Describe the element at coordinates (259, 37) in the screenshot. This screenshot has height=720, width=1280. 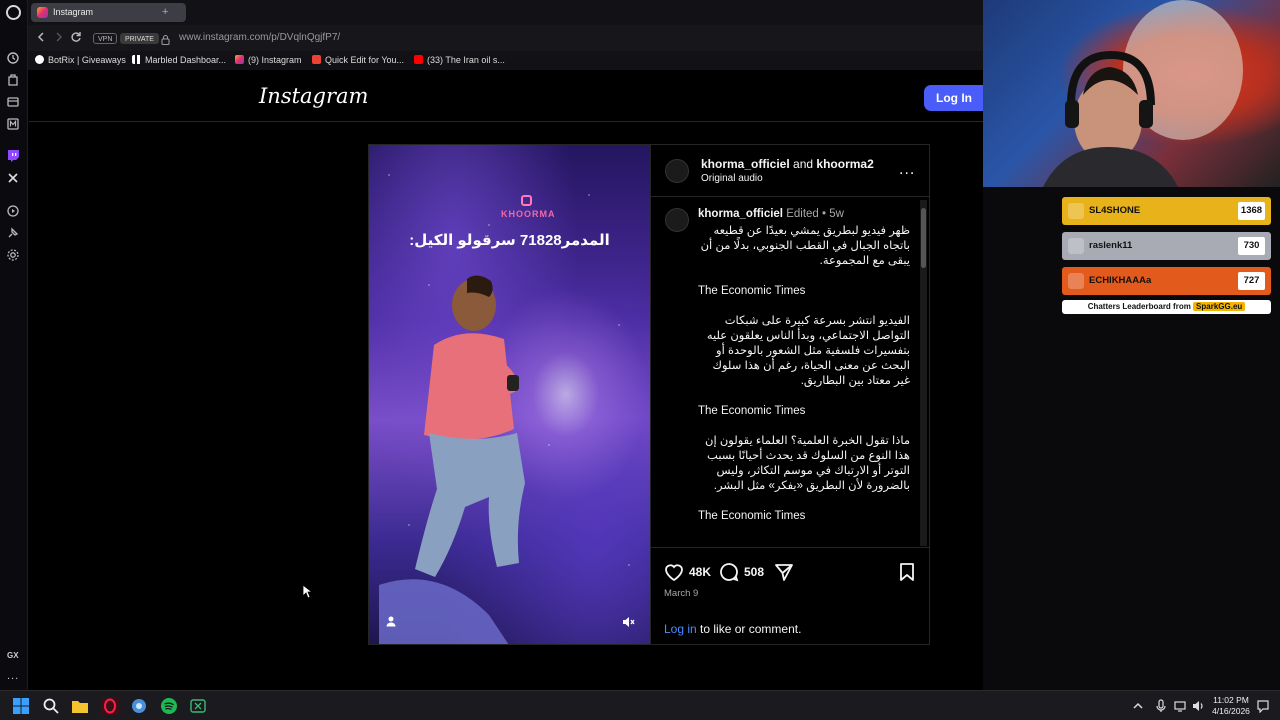
I see `url-field: www.instagram.com/p/DVqlnQgjfP7/` at that location.